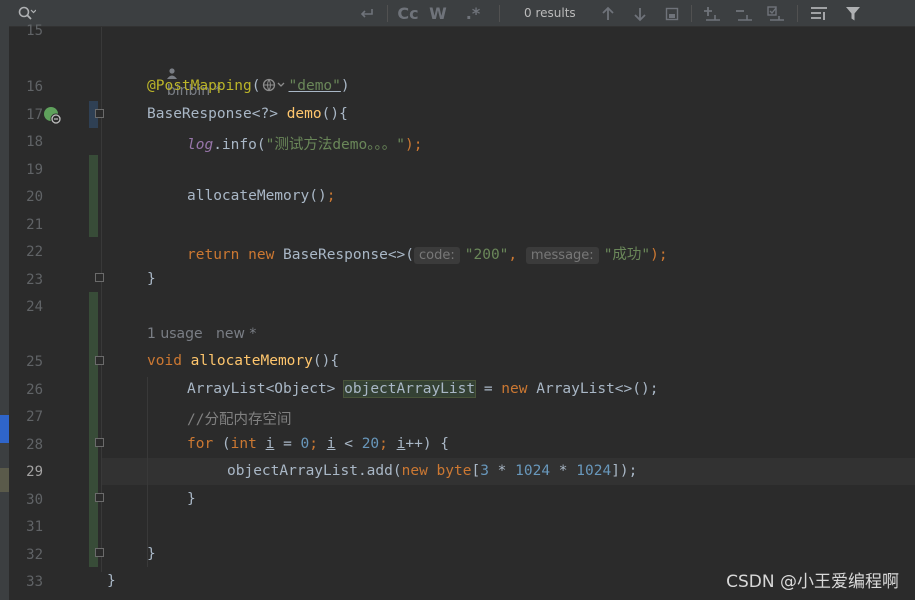  Describe the element at coordinates (627, 255) in the screenshot. I see `string: "成功"` at that location.